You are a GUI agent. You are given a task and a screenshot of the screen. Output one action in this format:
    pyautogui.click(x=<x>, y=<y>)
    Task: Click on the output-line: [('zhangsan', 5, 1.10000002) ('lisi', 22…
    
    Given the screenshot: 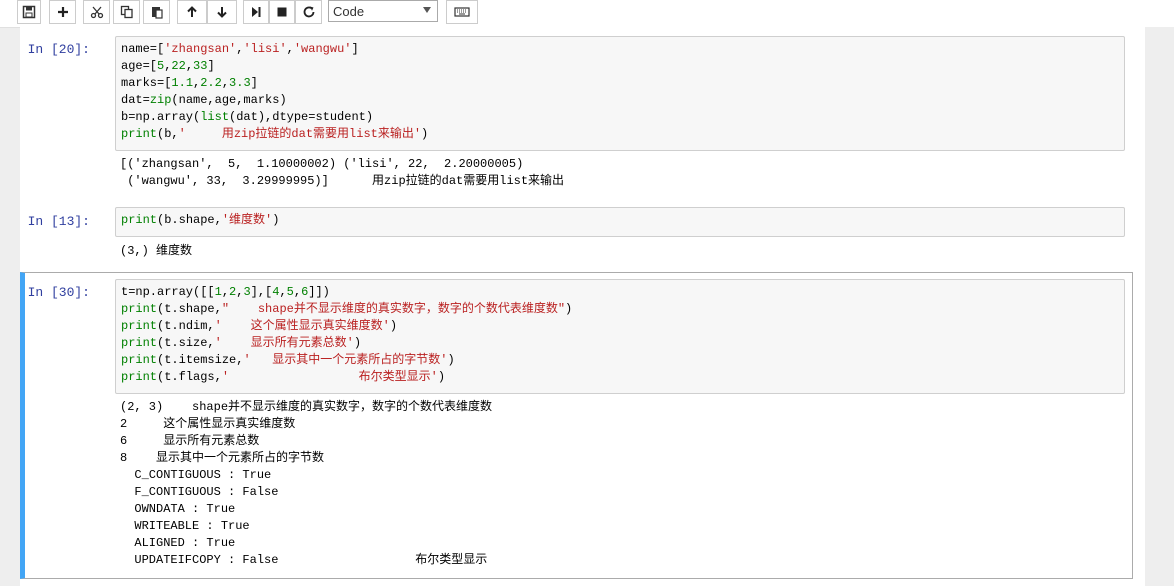 What is the action you would take?
    pyautogui.click(x=322, y=164)
    